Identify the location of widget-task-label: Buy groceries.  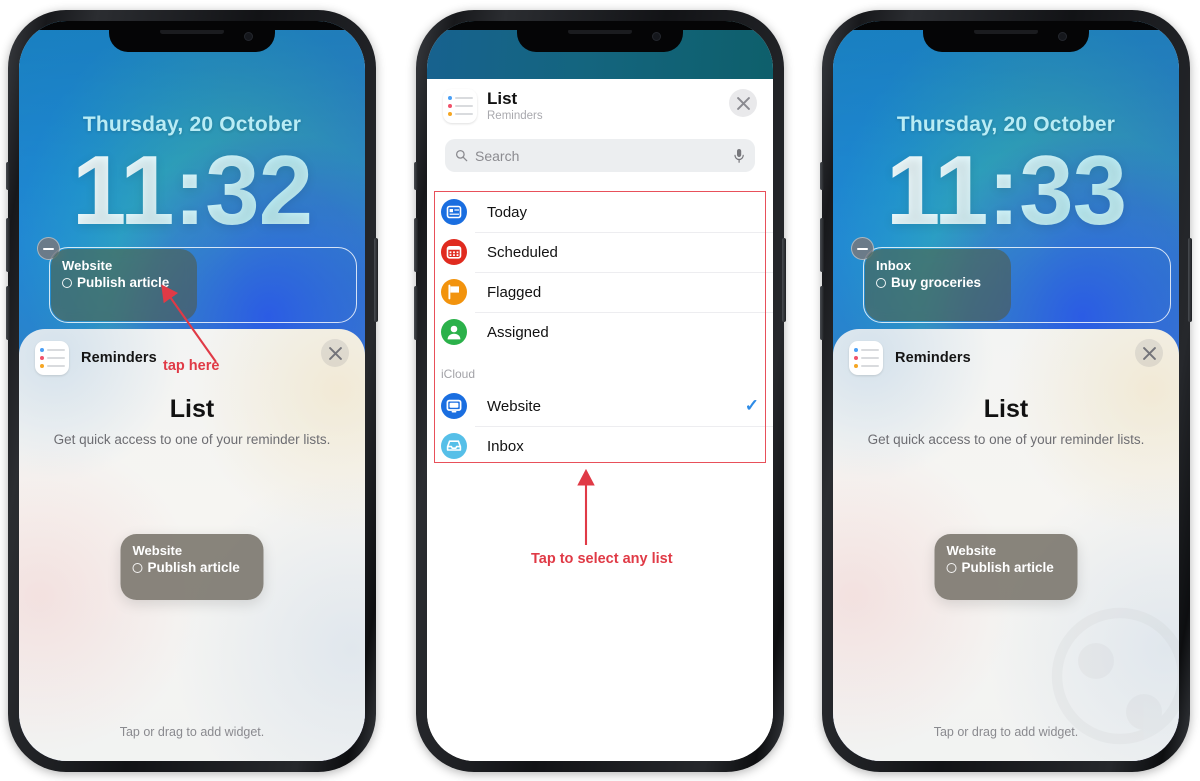
(936, 282).